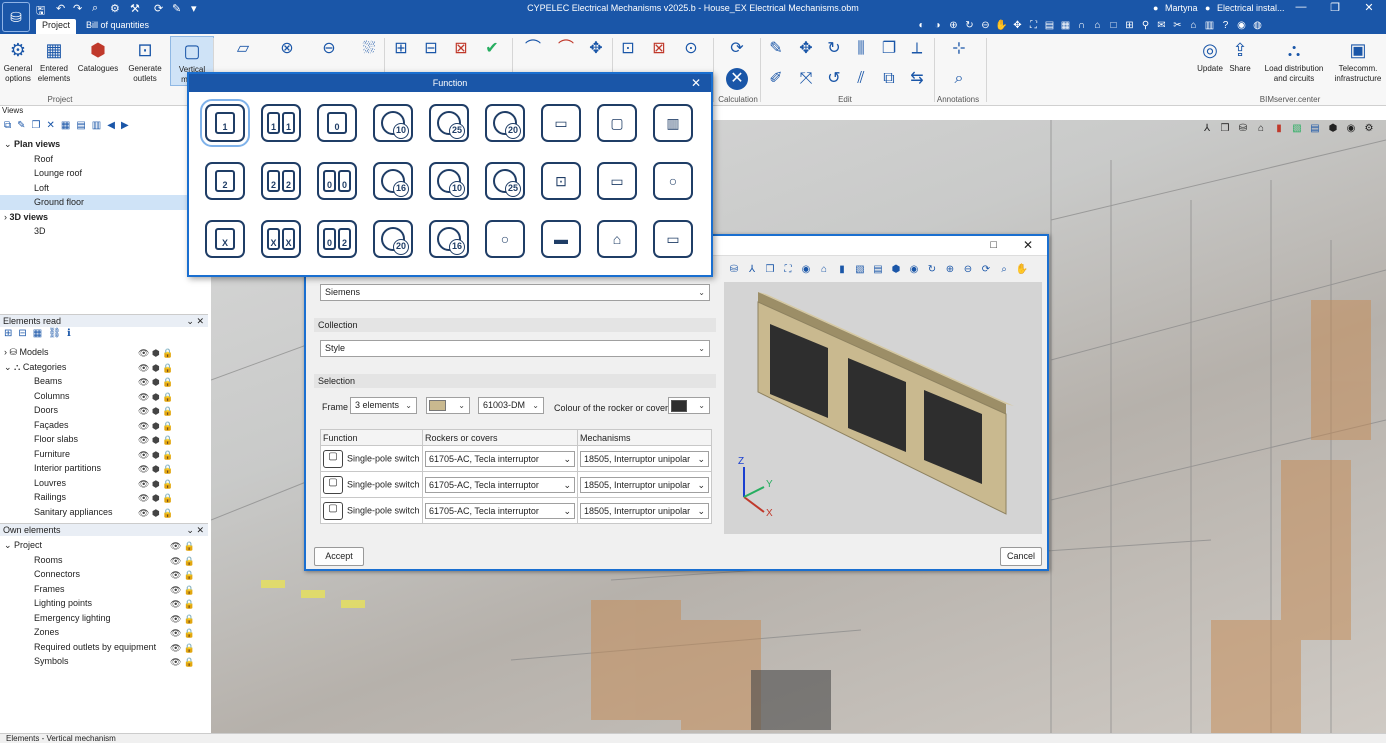  I want to click on annotation-search-icon: ⌕, so click(959, 79).